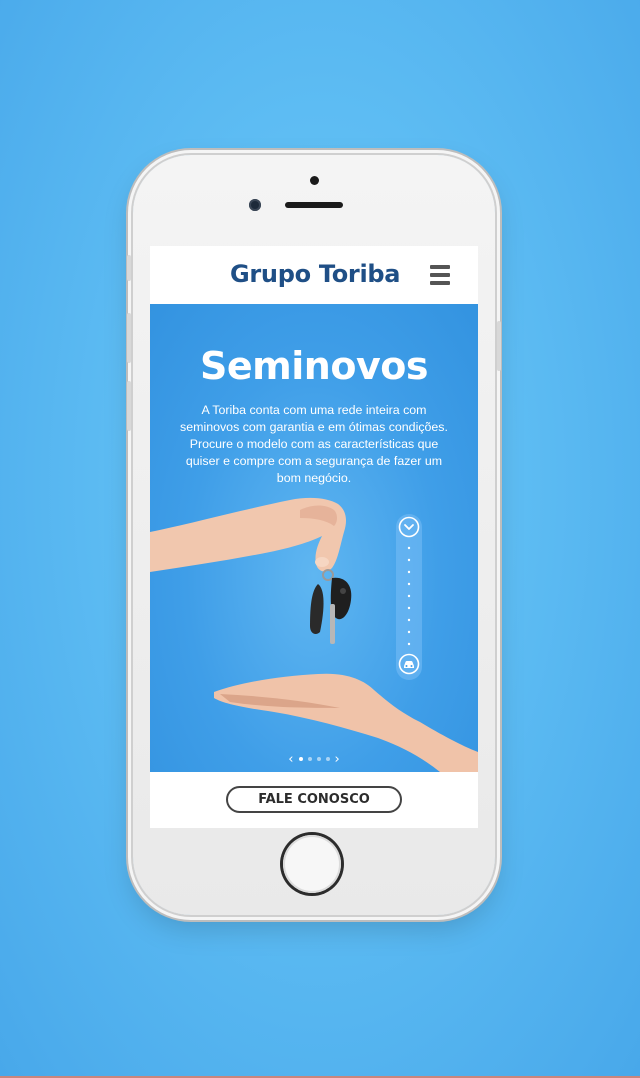 Image resolution: width=640 pixels, height=1078 pixels. What do you see at coordinates (314, 180) in the screenshot?
I see `front-sensor` at bounding box center [314, 180].